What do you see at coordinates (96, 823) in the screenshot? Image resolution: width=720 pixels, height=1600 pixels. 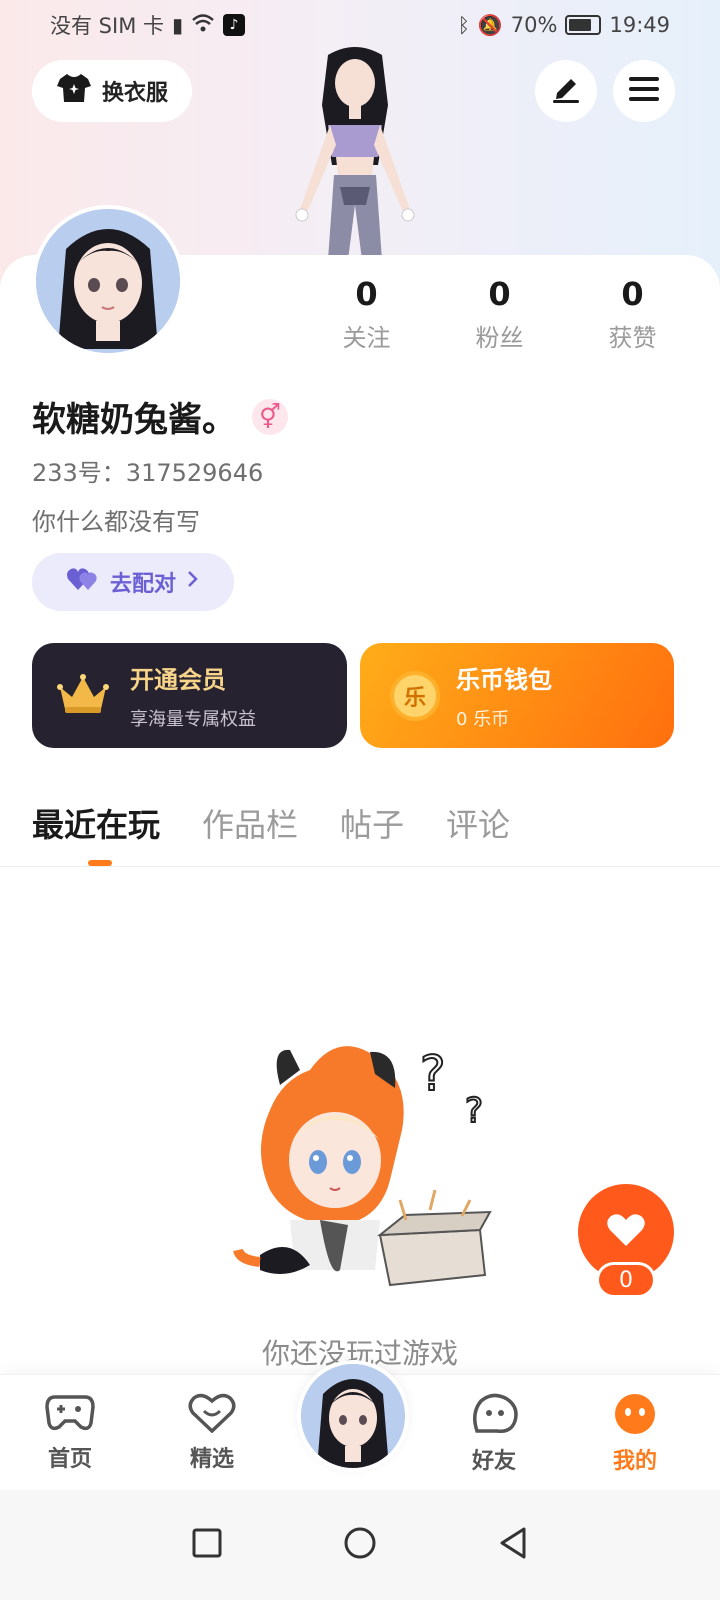 I see `tab-recently-played: 最近在玩` at bounding box center [96, 823].